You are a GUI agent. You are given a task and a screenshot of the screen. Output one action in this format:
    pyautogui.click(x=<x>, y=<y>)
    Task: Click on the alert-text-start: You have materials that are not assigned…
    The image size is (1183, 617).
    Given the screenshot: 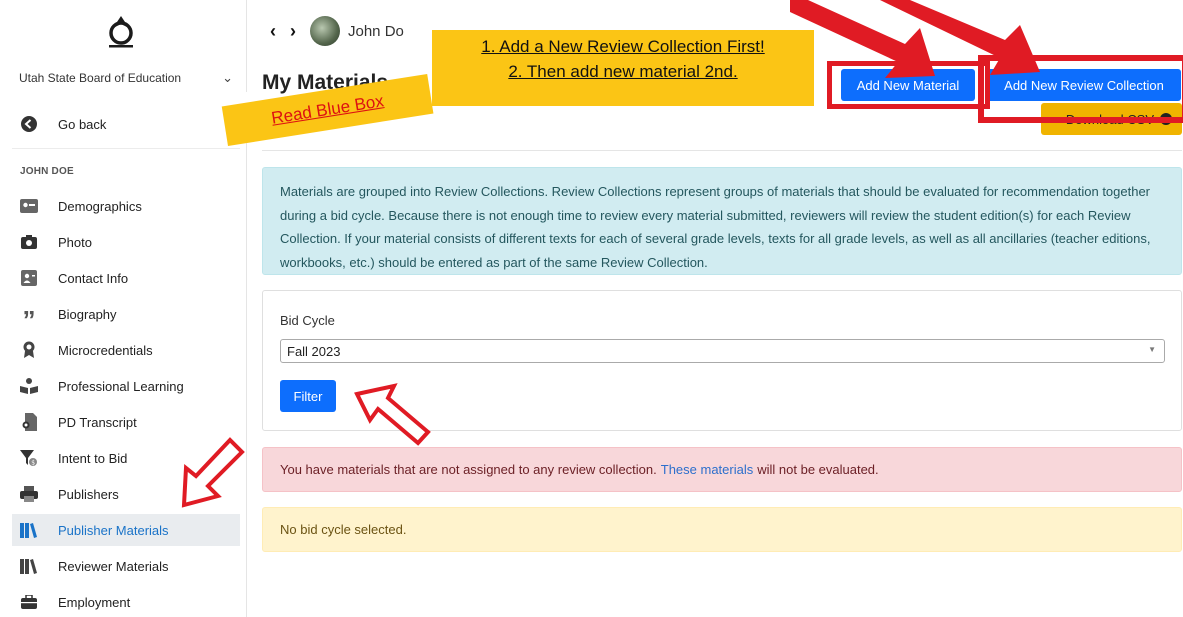 What is the action you would take?
    pyautogui.click(x=468, y=469)
    